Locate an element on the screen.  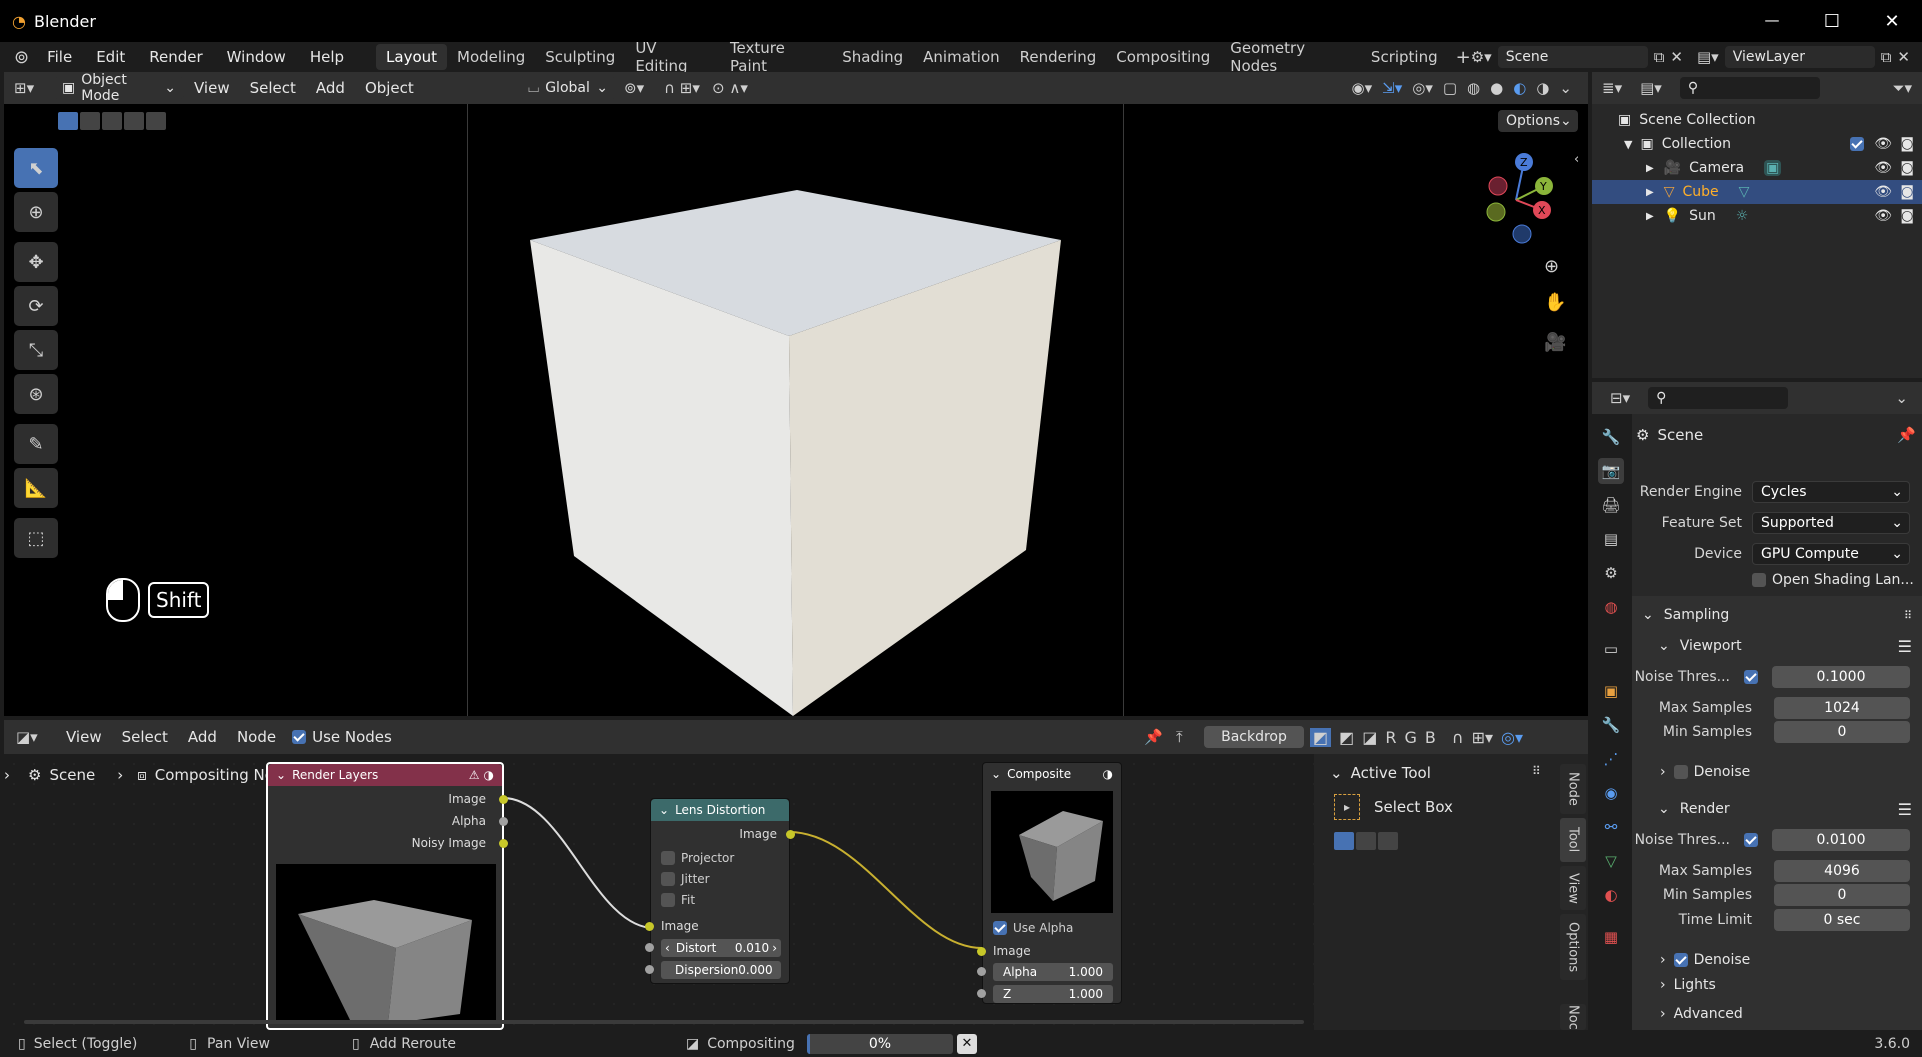
outliner-search-input: ⚲ is located at coordinates (1749, 88).